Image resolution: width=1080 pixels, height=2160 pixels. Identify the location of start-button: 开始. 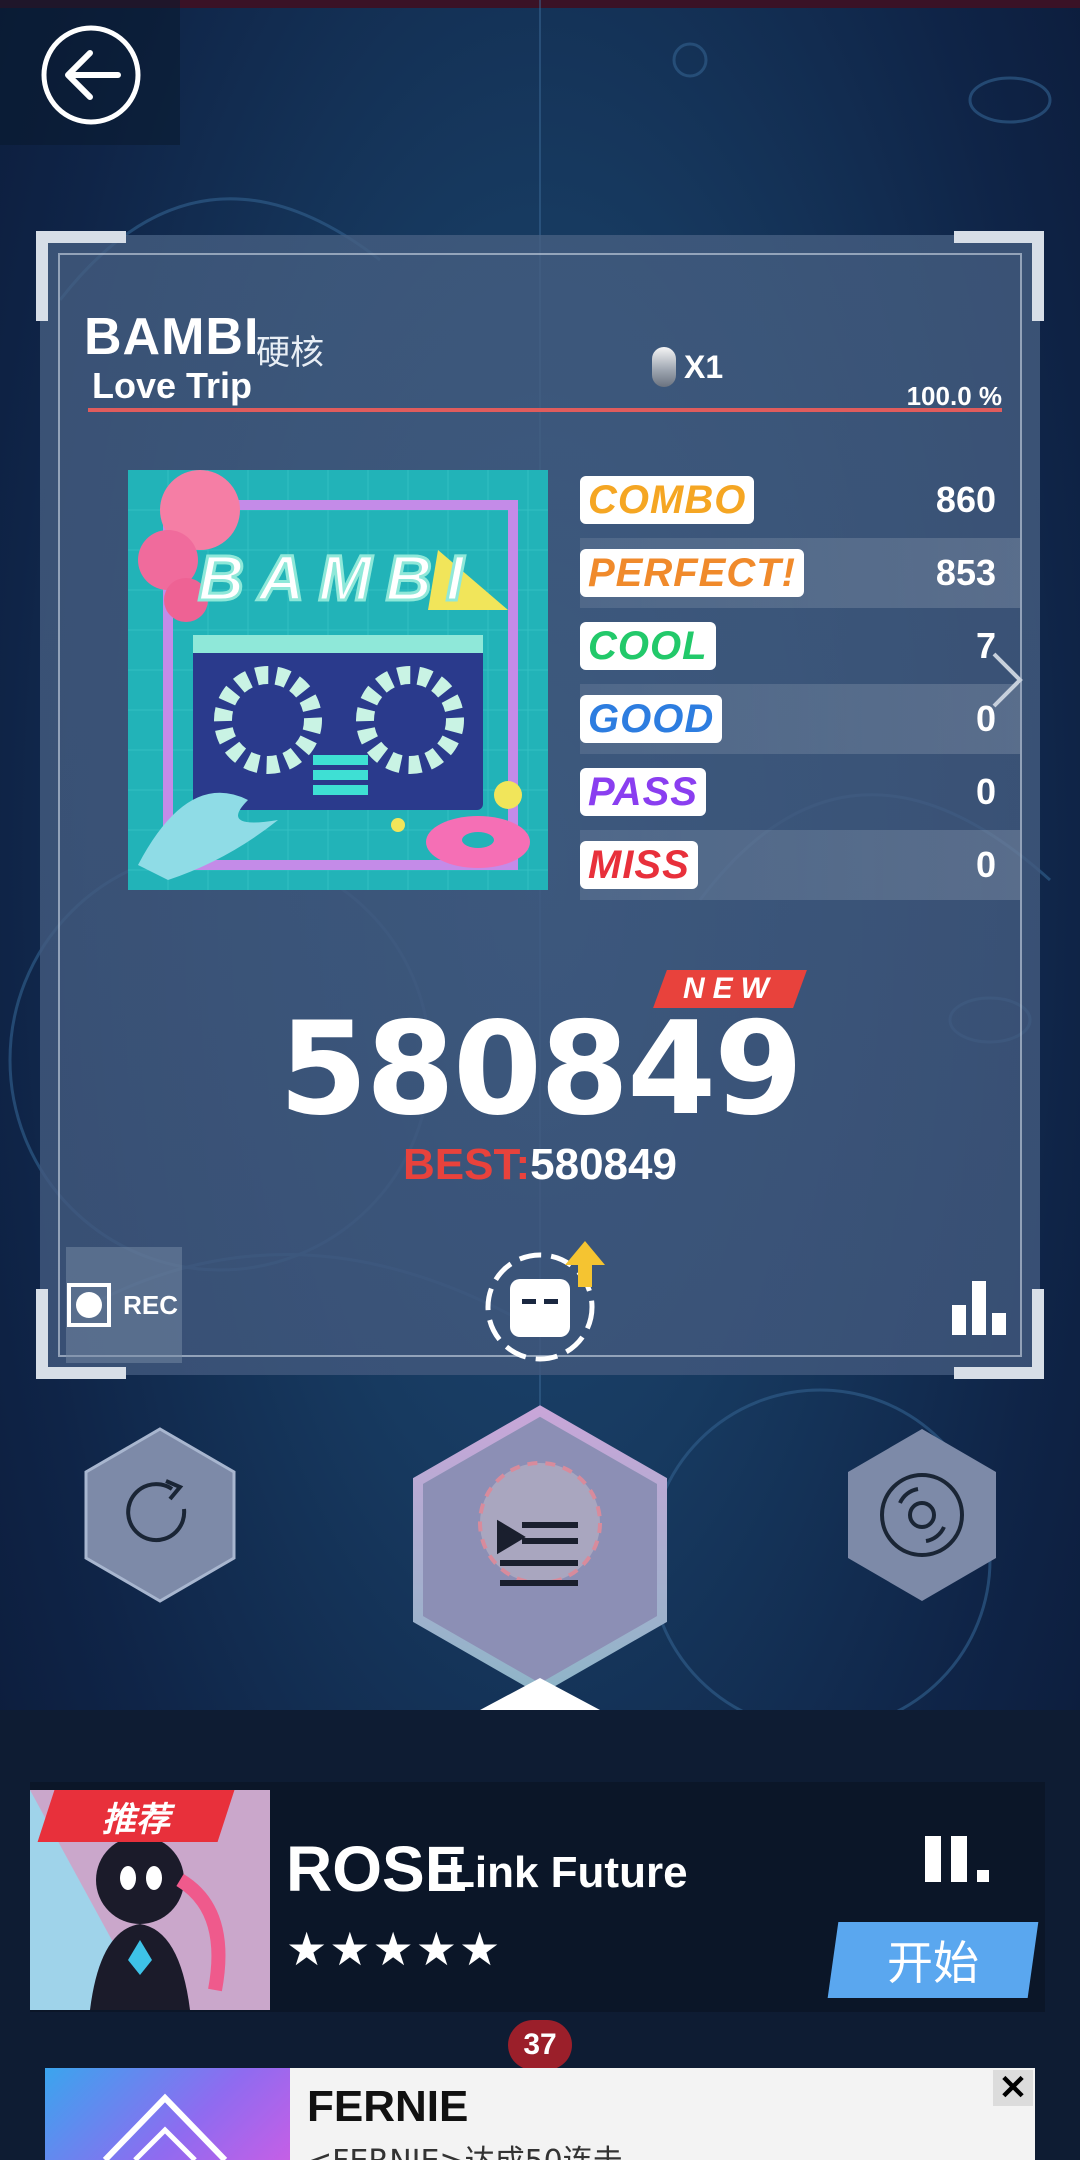
(933, 1960).